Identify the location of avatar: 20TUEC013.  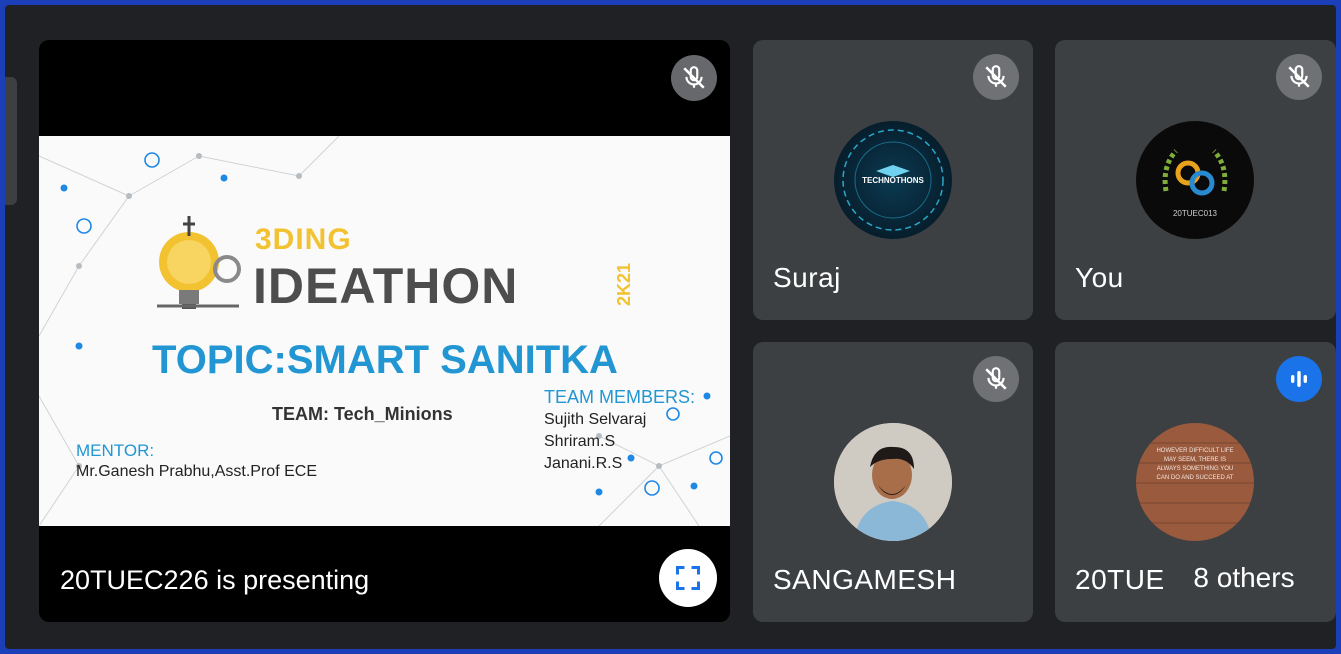
(1195, 180).